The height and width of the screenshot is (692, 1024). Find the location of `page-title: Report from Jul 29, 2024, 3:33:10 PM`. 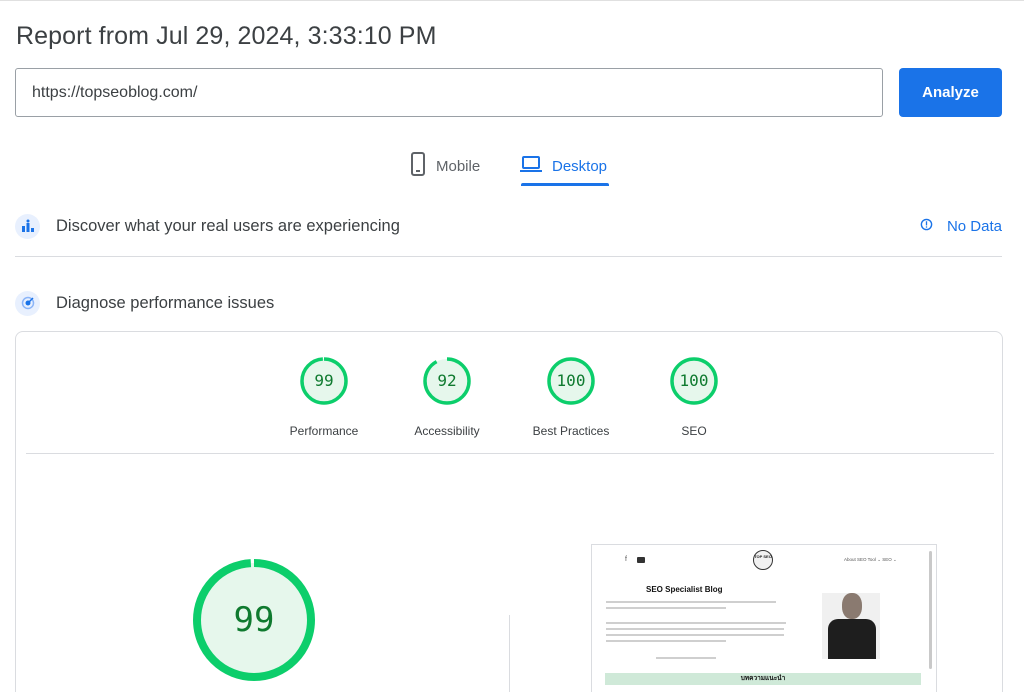

page-title: Report from Jul 29, 2024, 3:33:10 PM is located at coordinates (226, 36).